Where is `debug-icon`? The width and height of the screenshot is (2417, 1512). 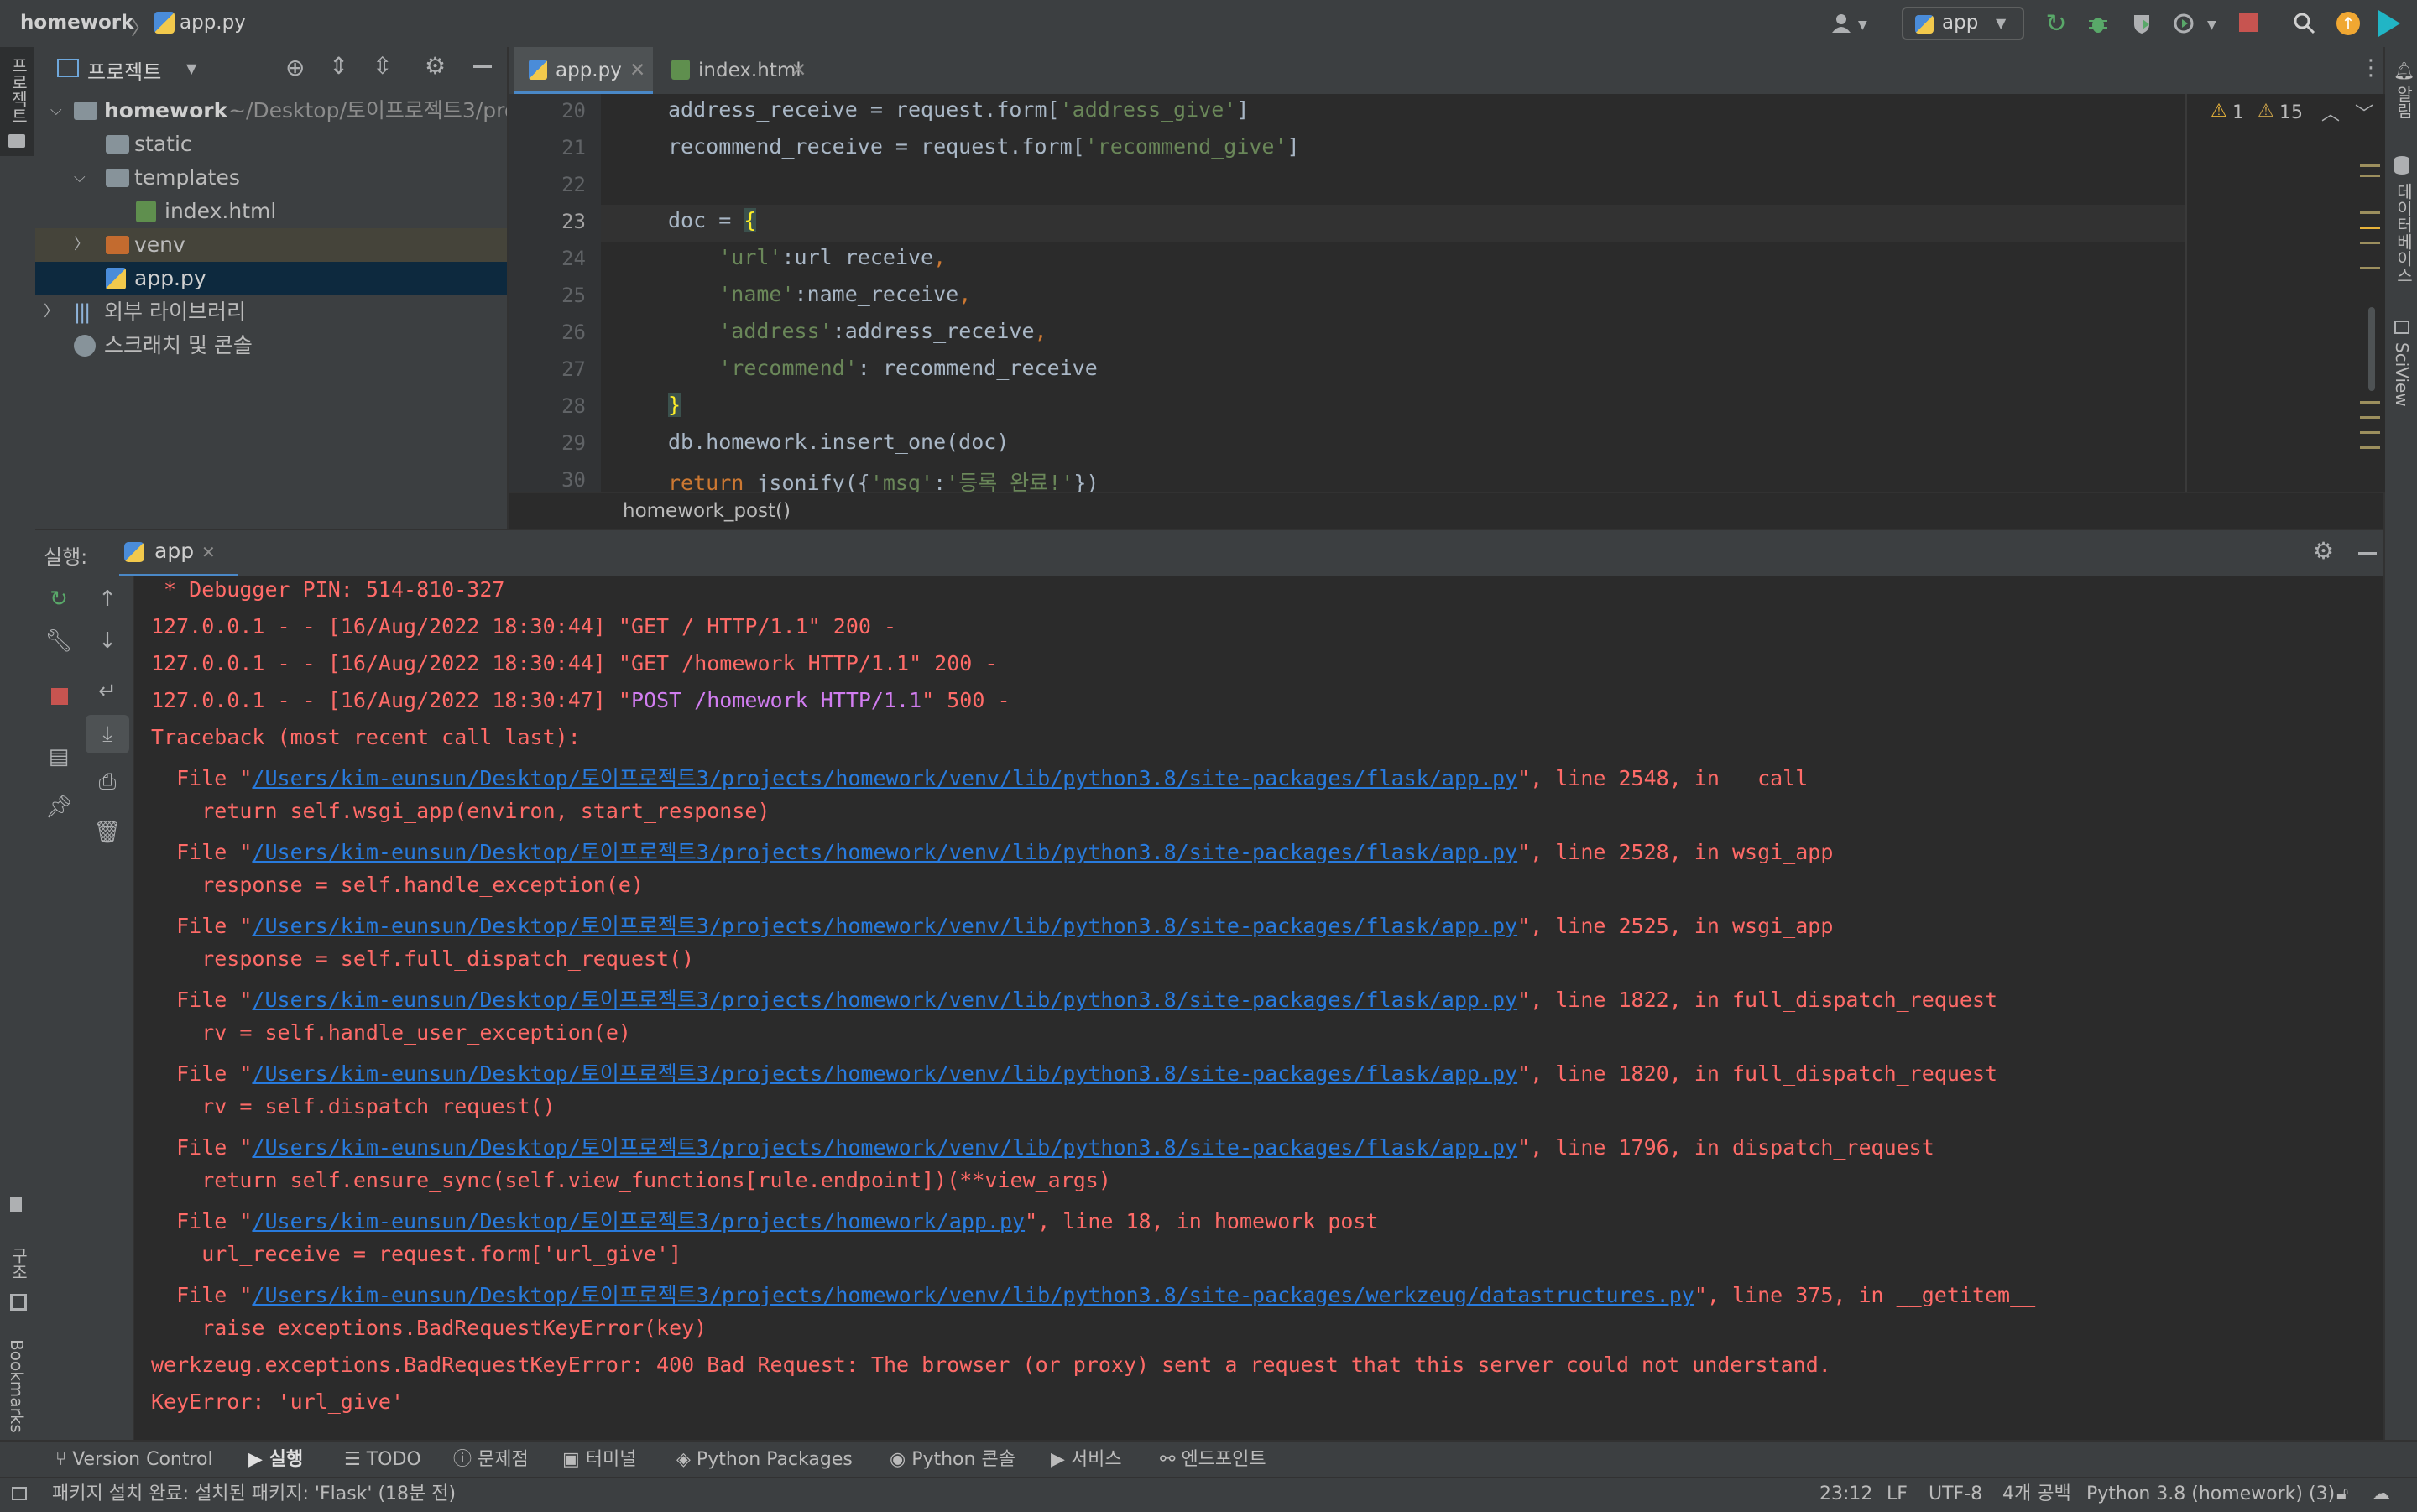 debug-icon is located at coordinates (2098, 23).